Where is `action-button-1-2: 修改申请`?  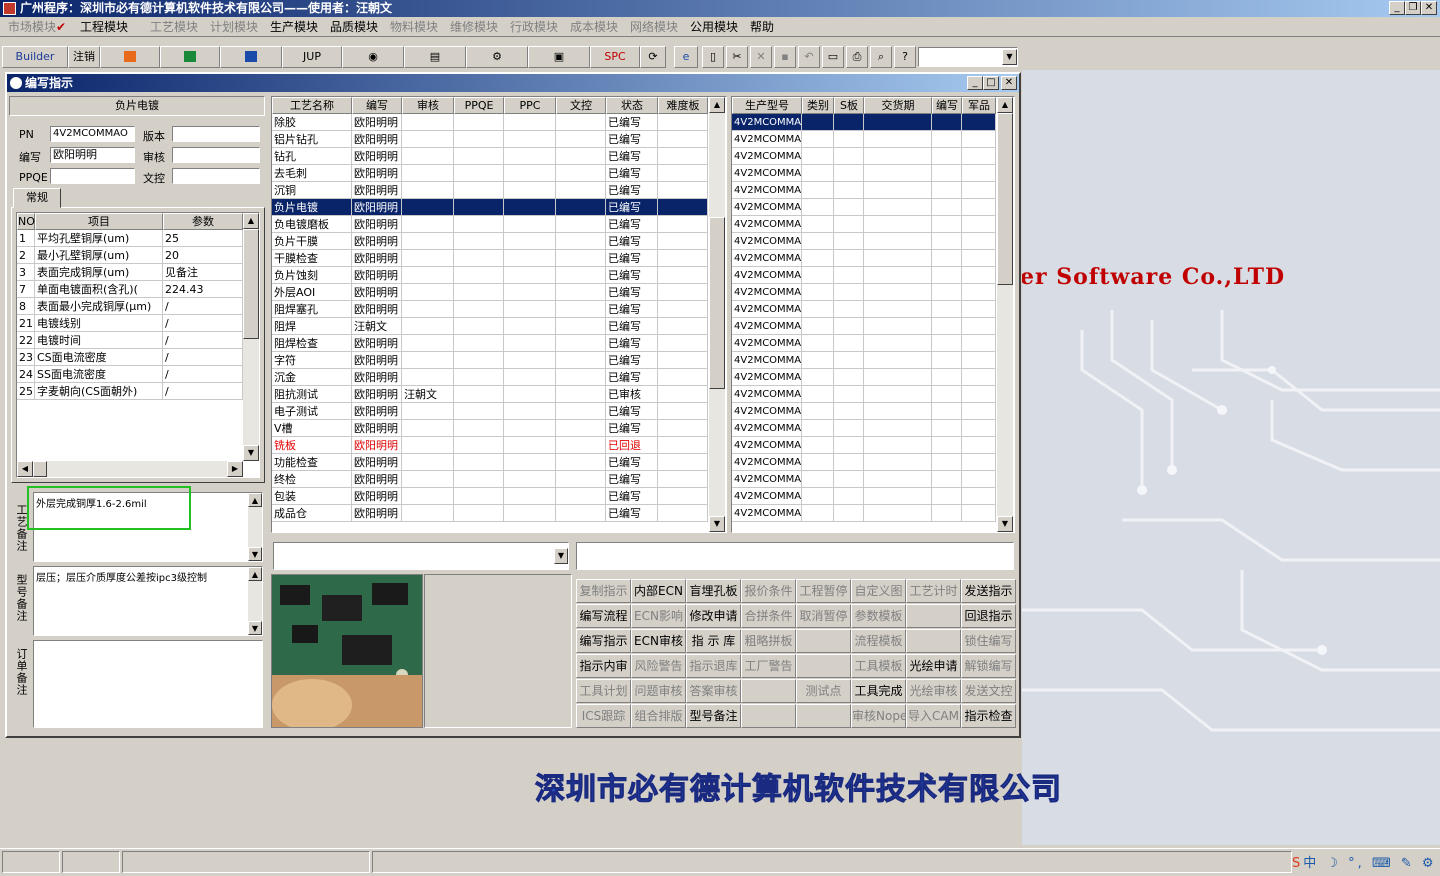 action-button-1-2: 修改申请 is located at coordinates (713, 616).